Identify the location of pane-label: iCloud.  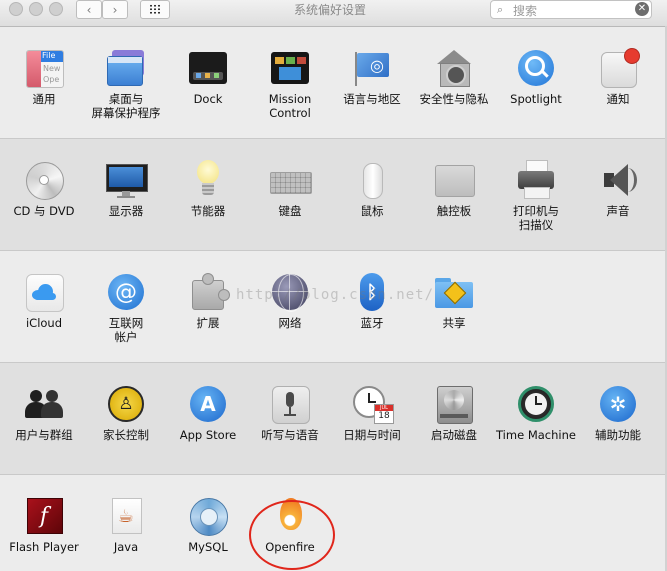
(44, 323).